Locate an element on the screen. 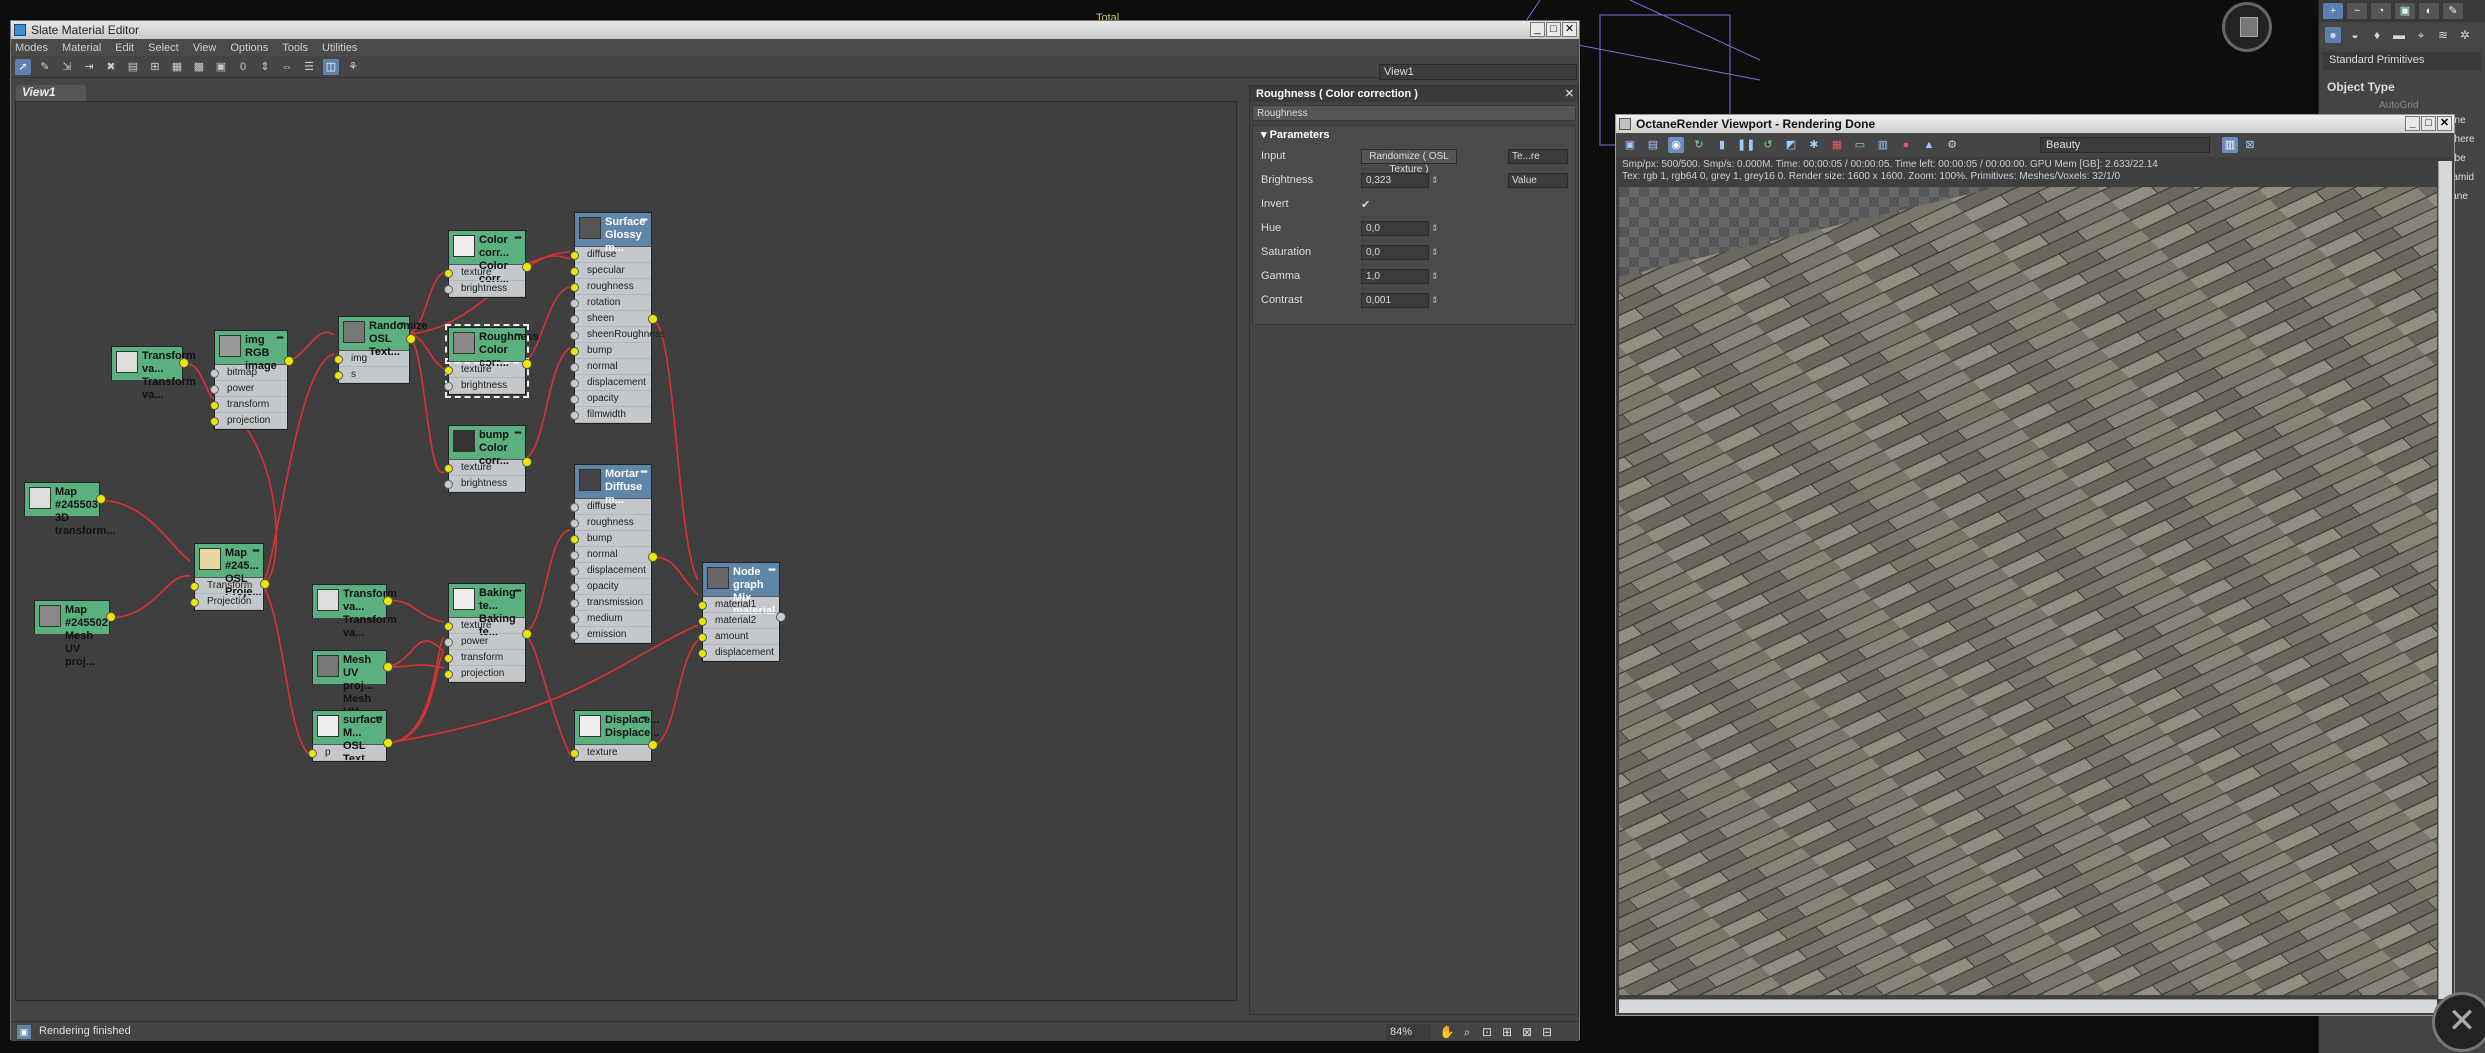 This screenshot has width=2485, height=1053. pick-material-icon: ✎ is located at coordinates (45, 67).